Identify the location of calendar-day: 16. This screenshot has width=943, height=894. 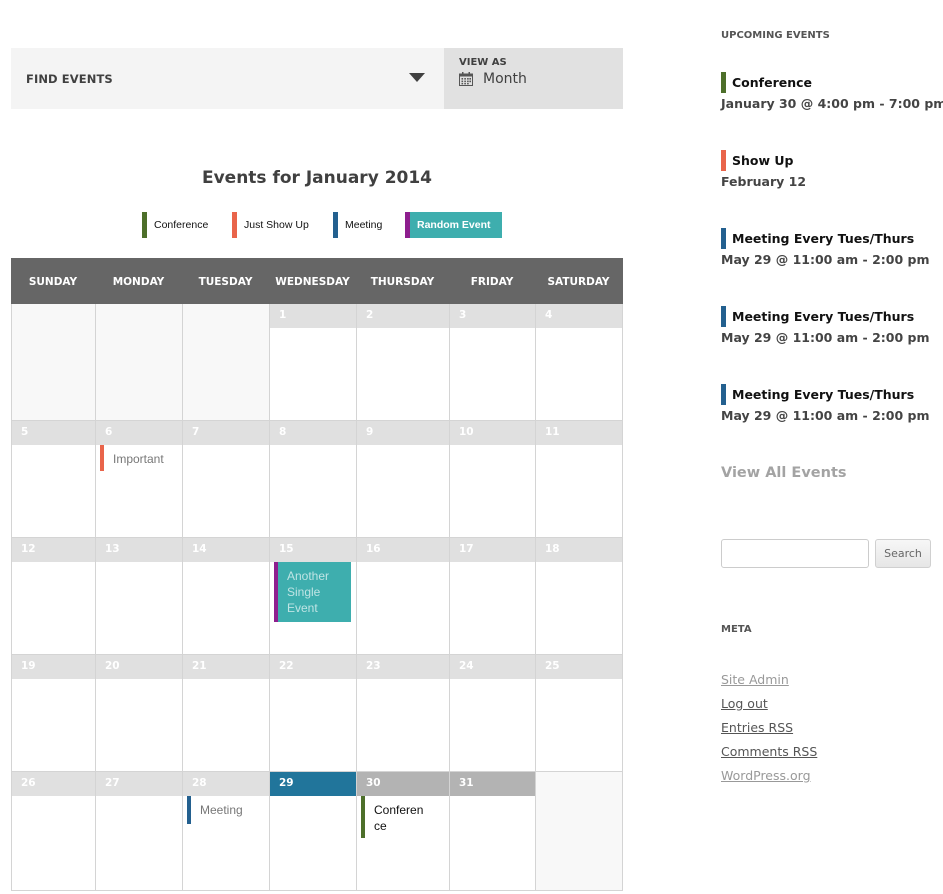
(403, 596).